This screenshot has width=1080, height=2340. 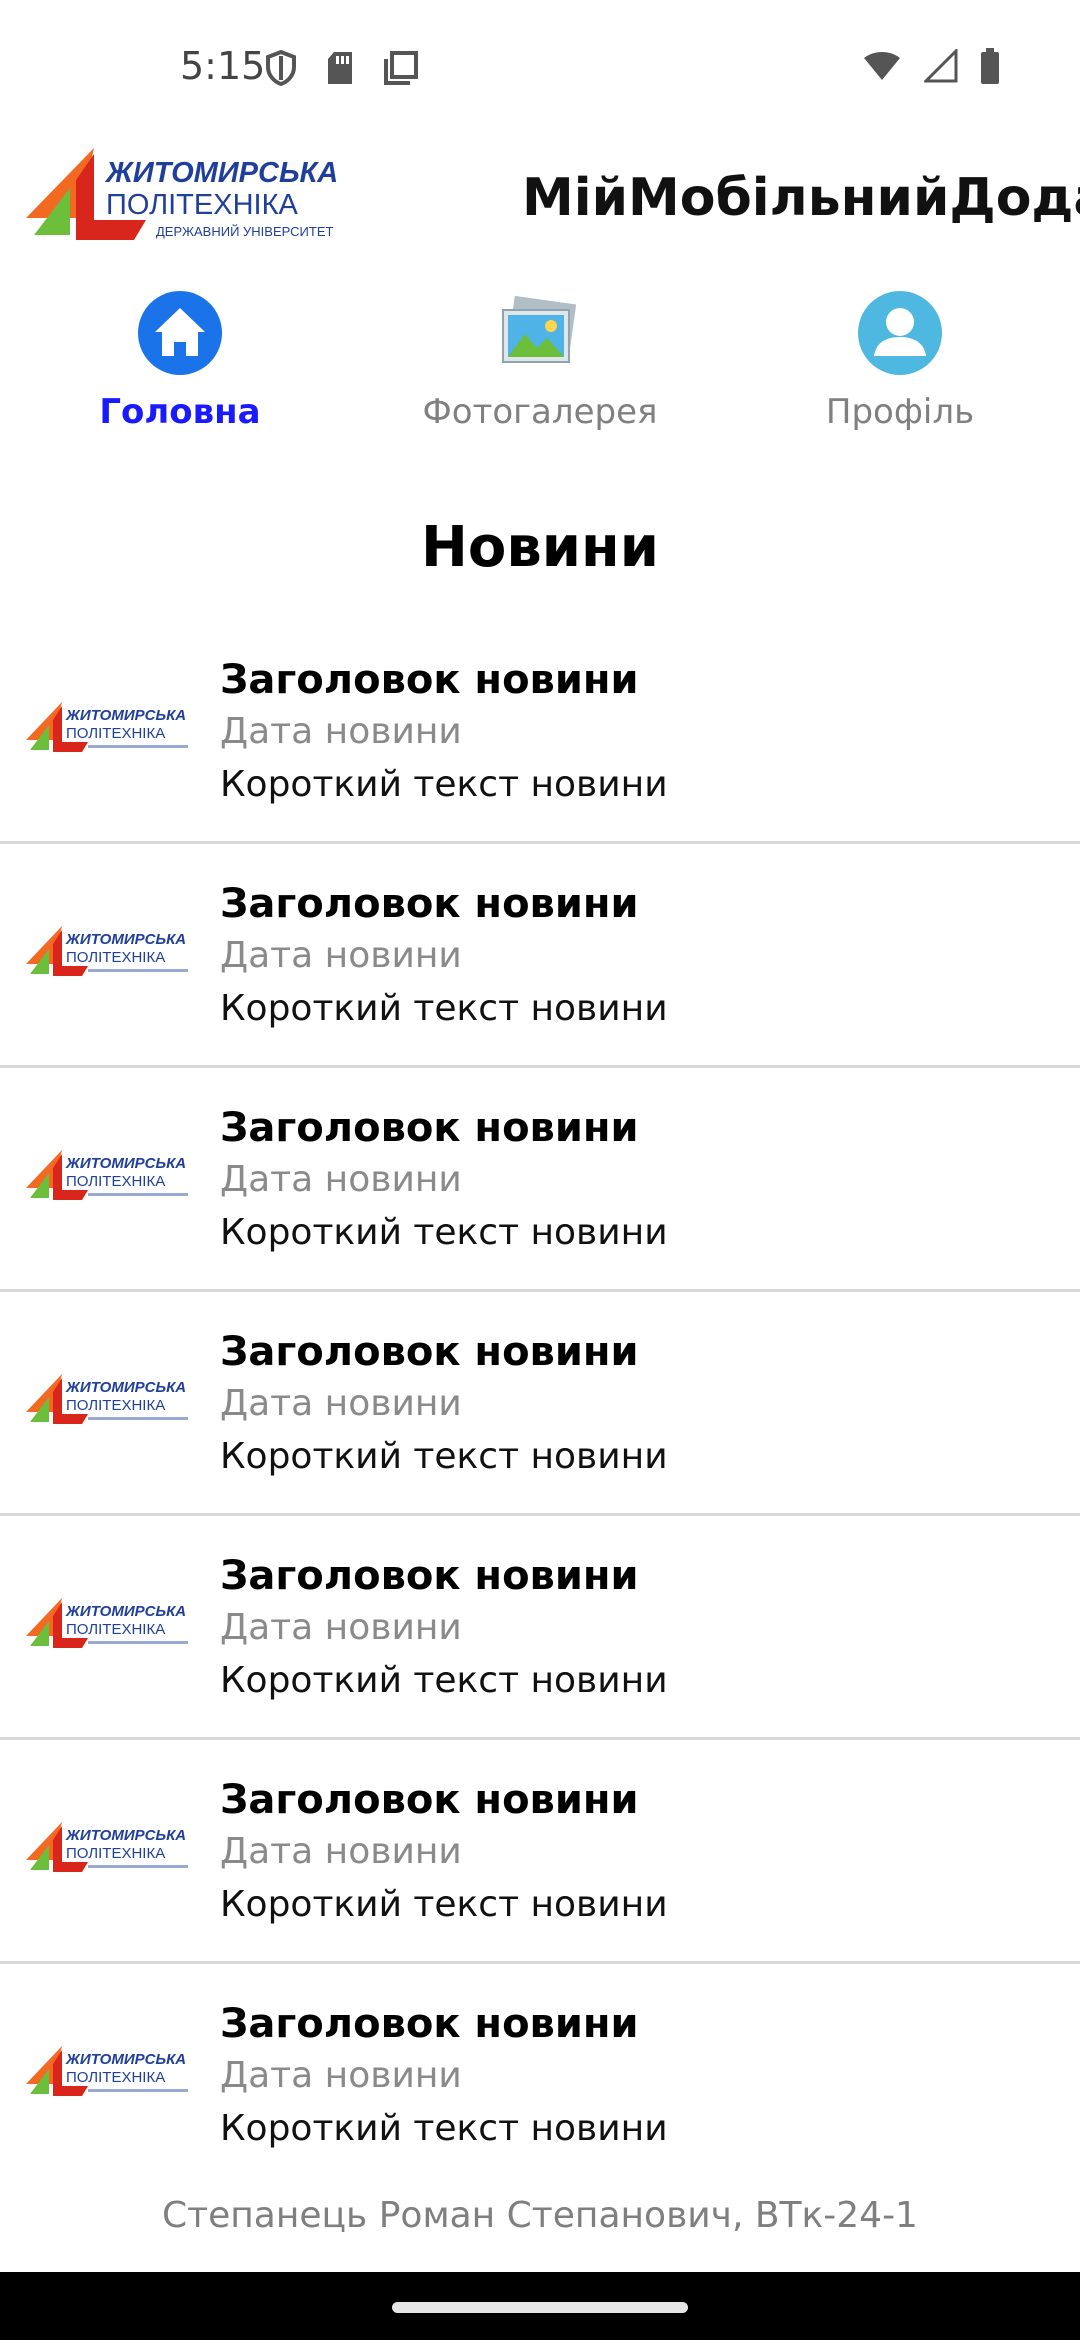 I want to click on battery-icon, so click(x=990, y=66).